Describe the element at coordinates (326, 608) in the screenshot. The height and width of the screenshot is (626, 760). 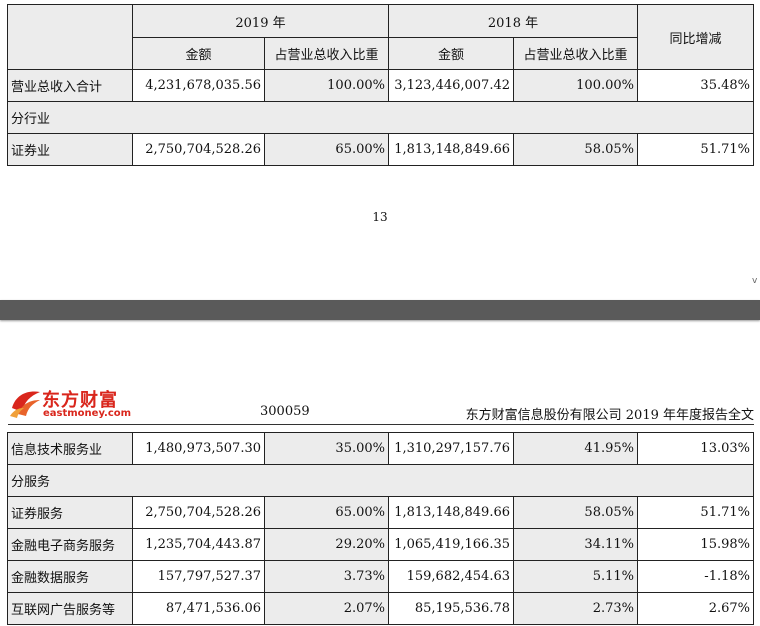
I see `share-2019-cell: 2.07%` at that location.